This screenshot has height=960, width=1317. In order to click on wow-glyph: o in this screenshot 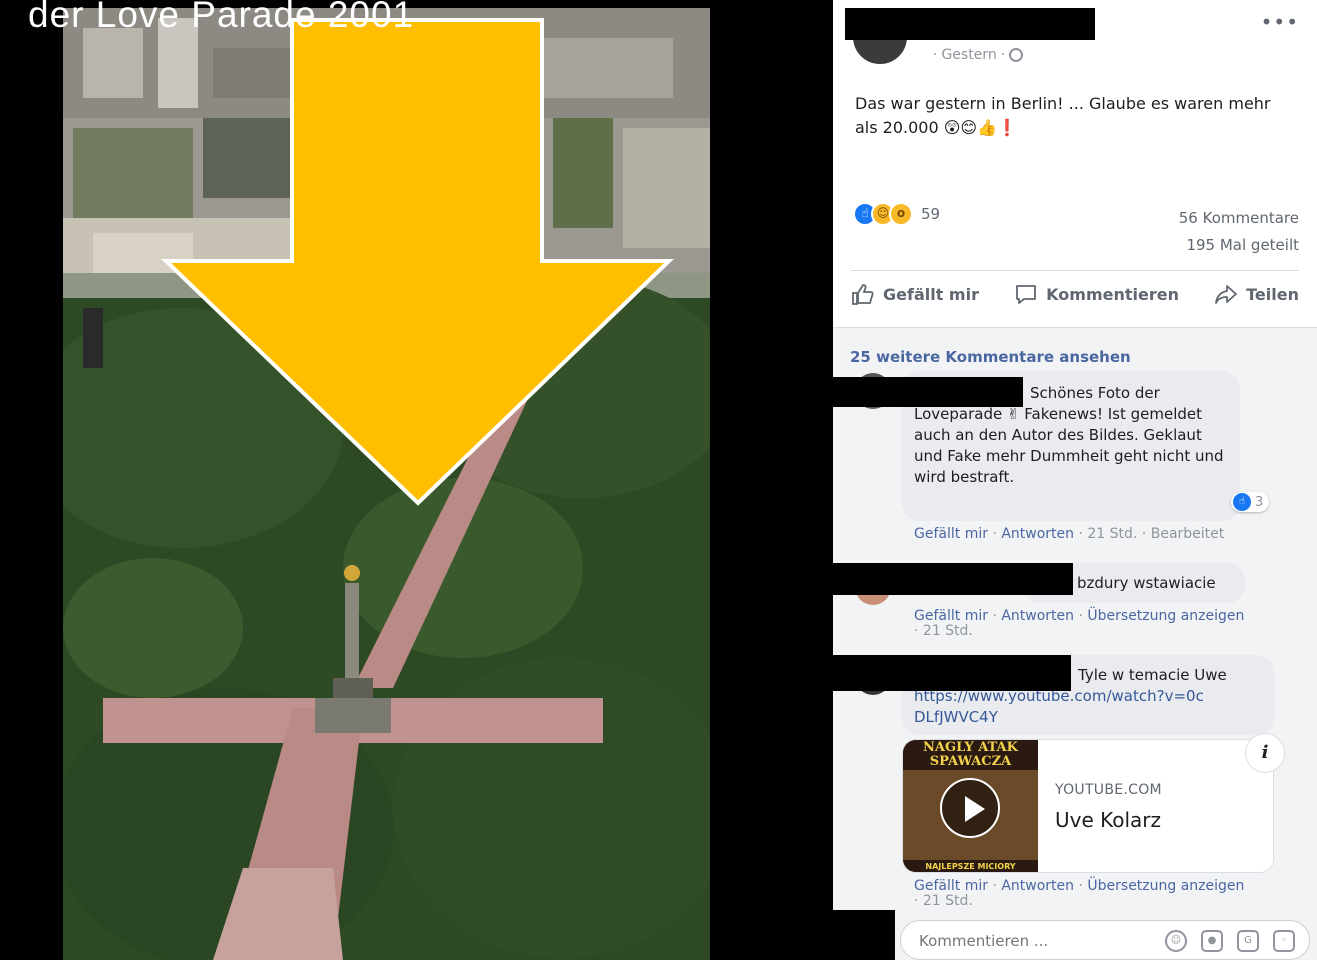, I will do `click(901, 213)`.